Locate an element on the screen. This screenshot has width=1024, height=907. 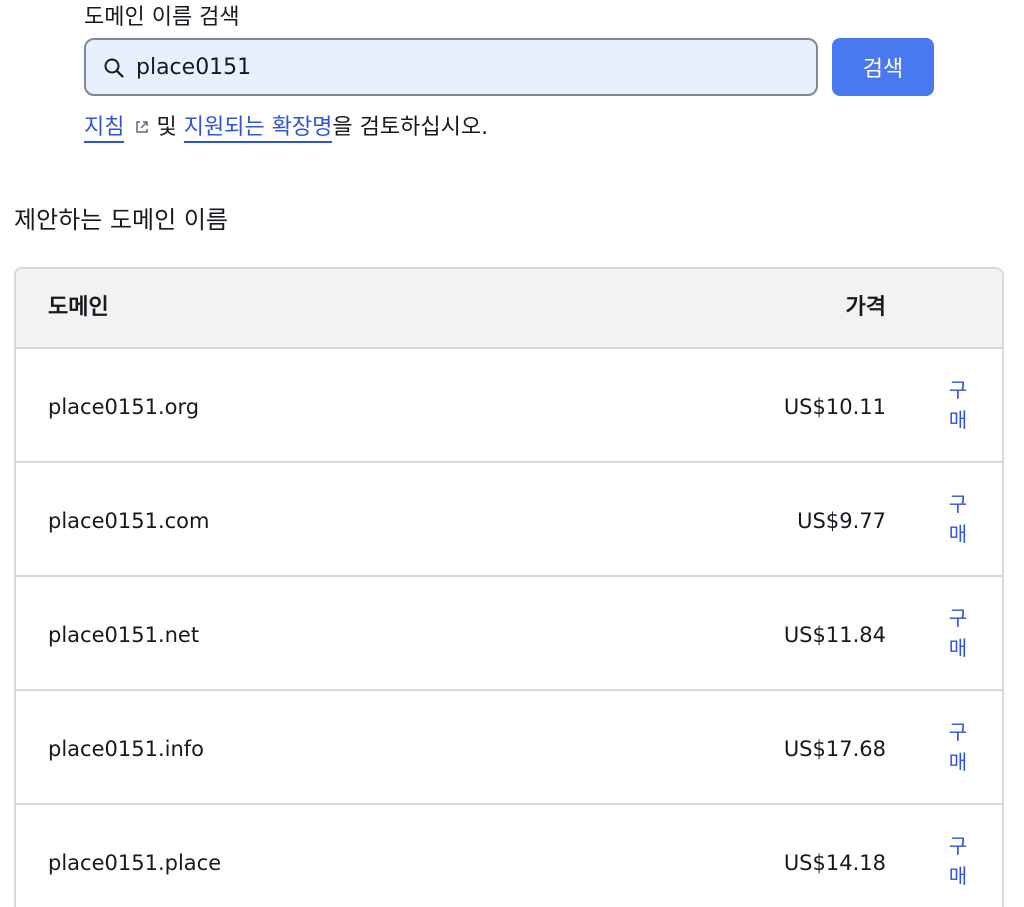
domain-name: place0151.net is located at coordinates (124, 635).